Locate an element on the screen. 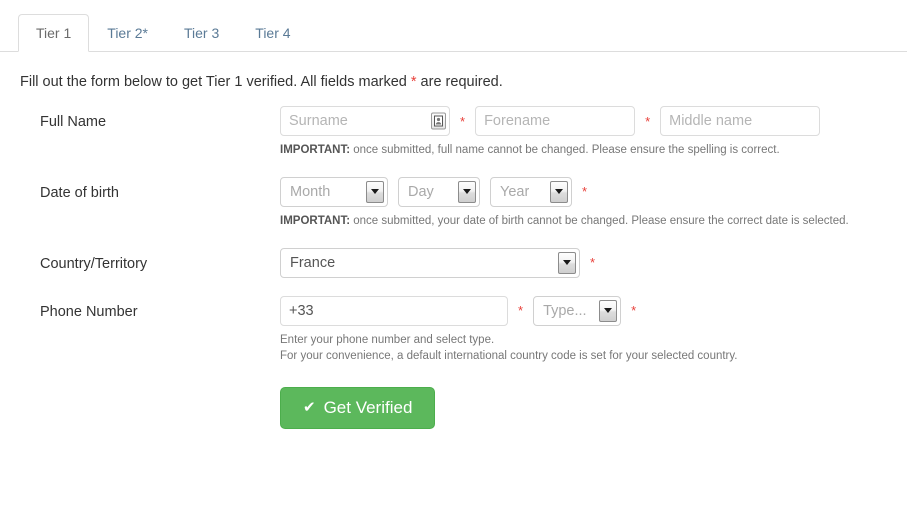 This screenshot has width=907, height=518. tab-tier-2: Tier 2* is located at coordinates (127, 33).